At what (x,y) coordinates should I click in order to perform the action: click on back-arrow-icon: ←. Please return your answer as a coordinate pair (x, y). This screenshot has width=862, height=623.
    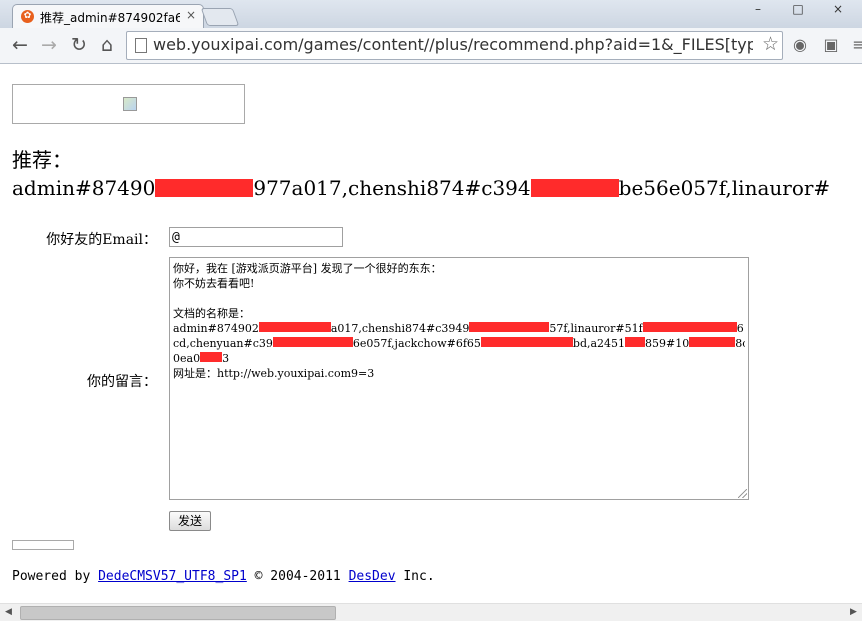
    Looking at the image, I should click on (20, 45).